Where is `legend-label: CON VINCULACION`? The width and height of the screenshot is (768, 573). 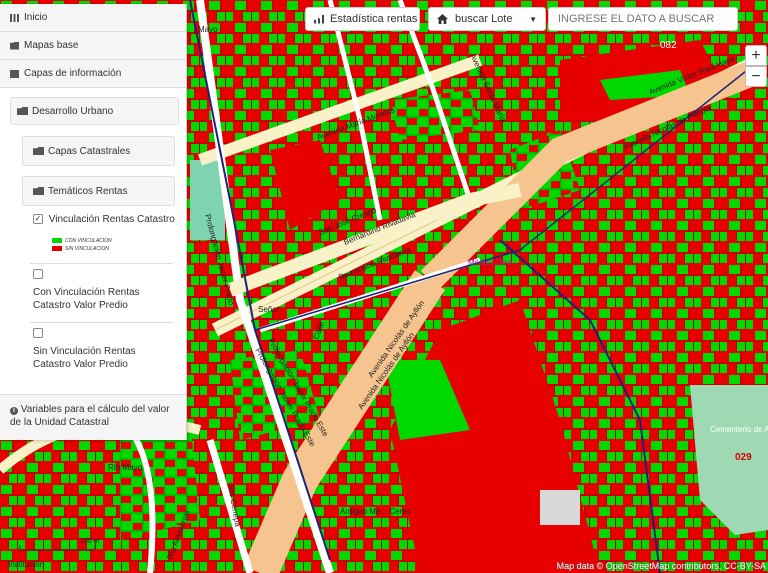
legend-label: CON VINCULACION is located at coordinates (88, 241).